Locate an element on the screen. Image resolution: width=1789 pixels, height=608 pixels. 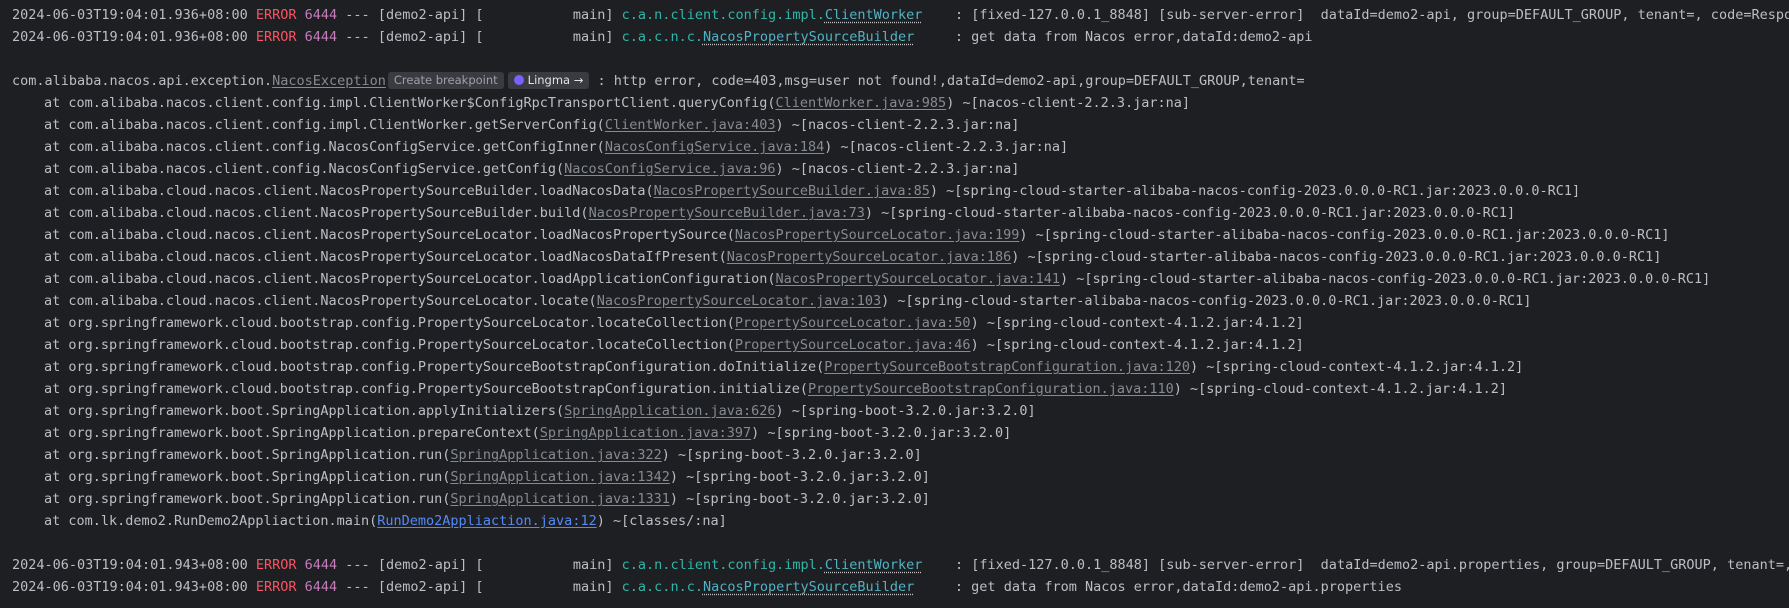
source-link: SpringApplication.java:626 is located at coordinates (669, 411).